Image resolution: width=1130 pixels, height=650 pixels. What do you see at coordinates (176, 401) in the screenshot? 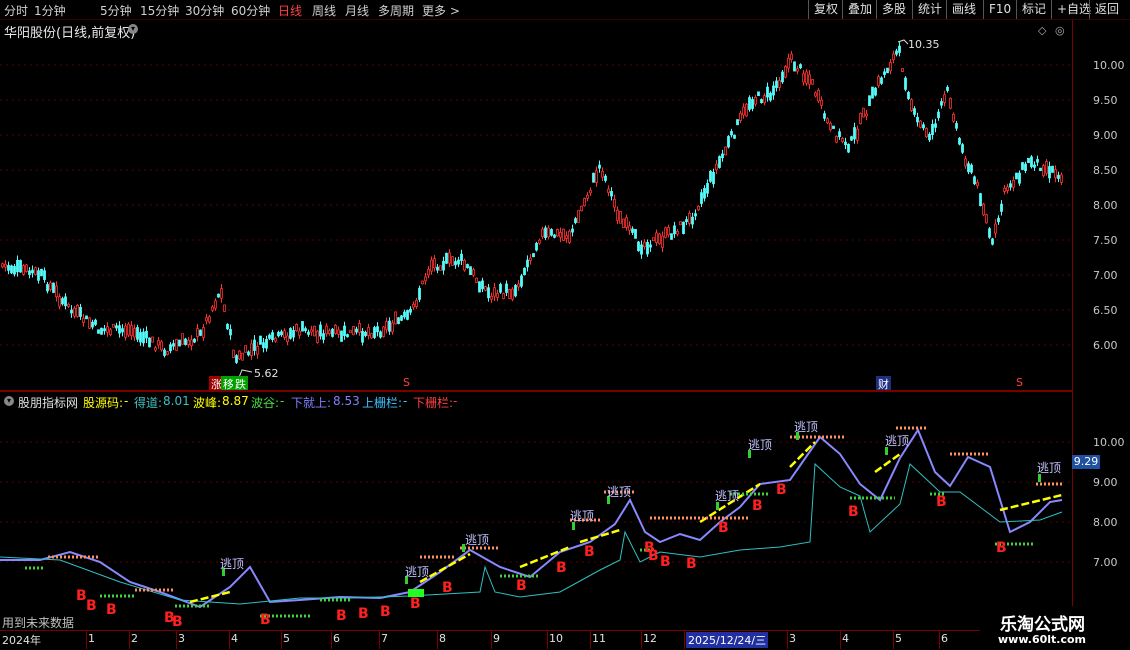
I see `indicator-item-value: 8.01` at bounding box center [176, 401].